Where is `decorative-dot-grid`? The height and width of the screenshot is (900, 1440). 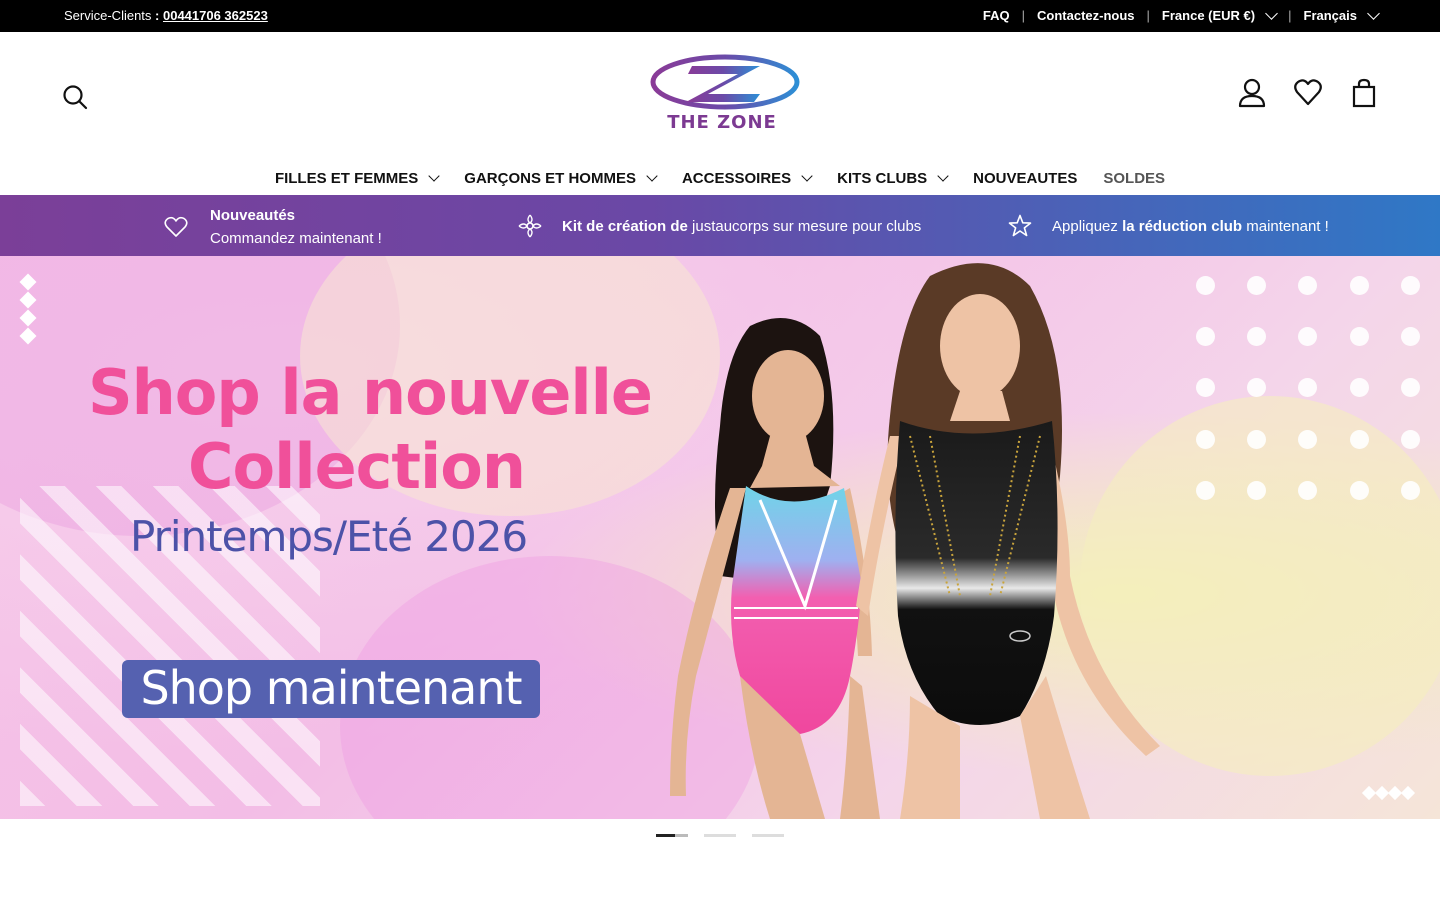 decorative-dot-grid is located at coordinates (1316, 396).